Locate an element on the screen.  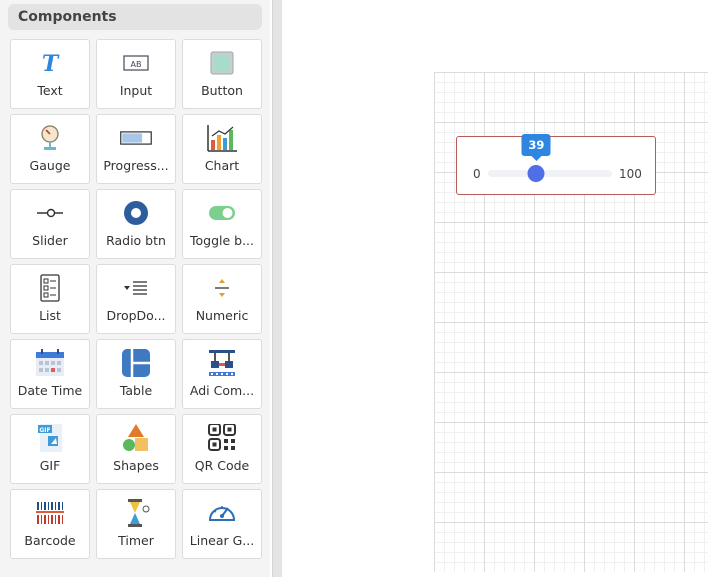
dropdown-icon is located at coordinates (136, 288).